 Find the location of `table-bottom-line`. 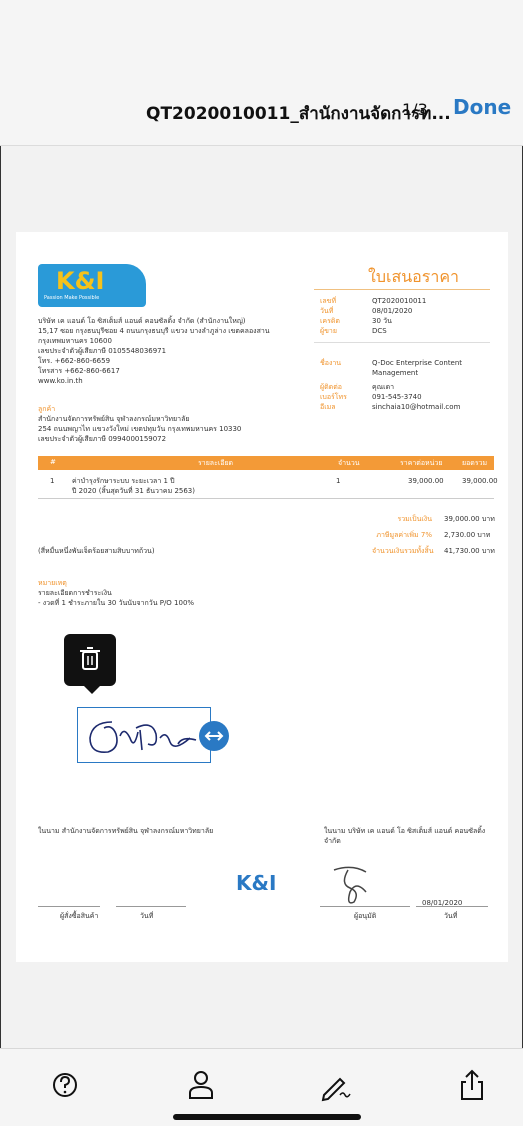

table-bottom-line is located at coordinates (266, 498).